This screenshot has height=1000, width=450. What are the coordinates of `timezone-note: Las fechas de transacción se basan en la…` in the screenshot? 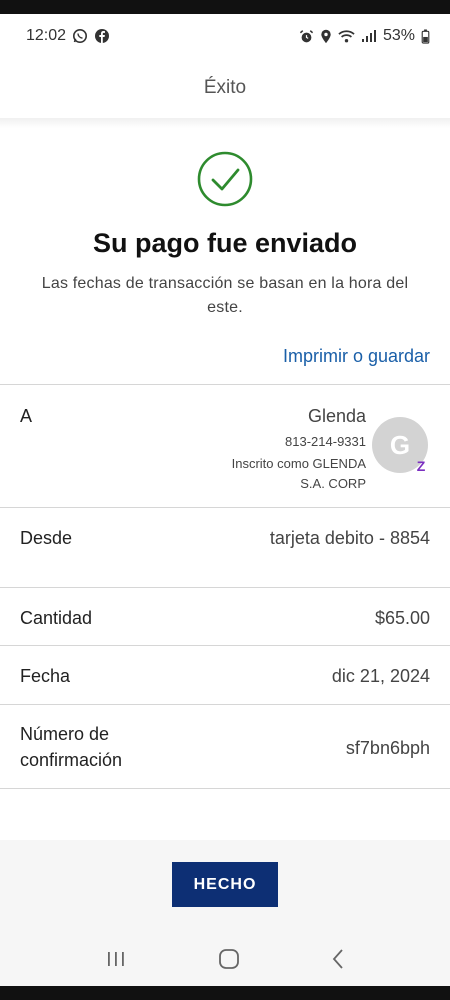 It's located at (225, 295).